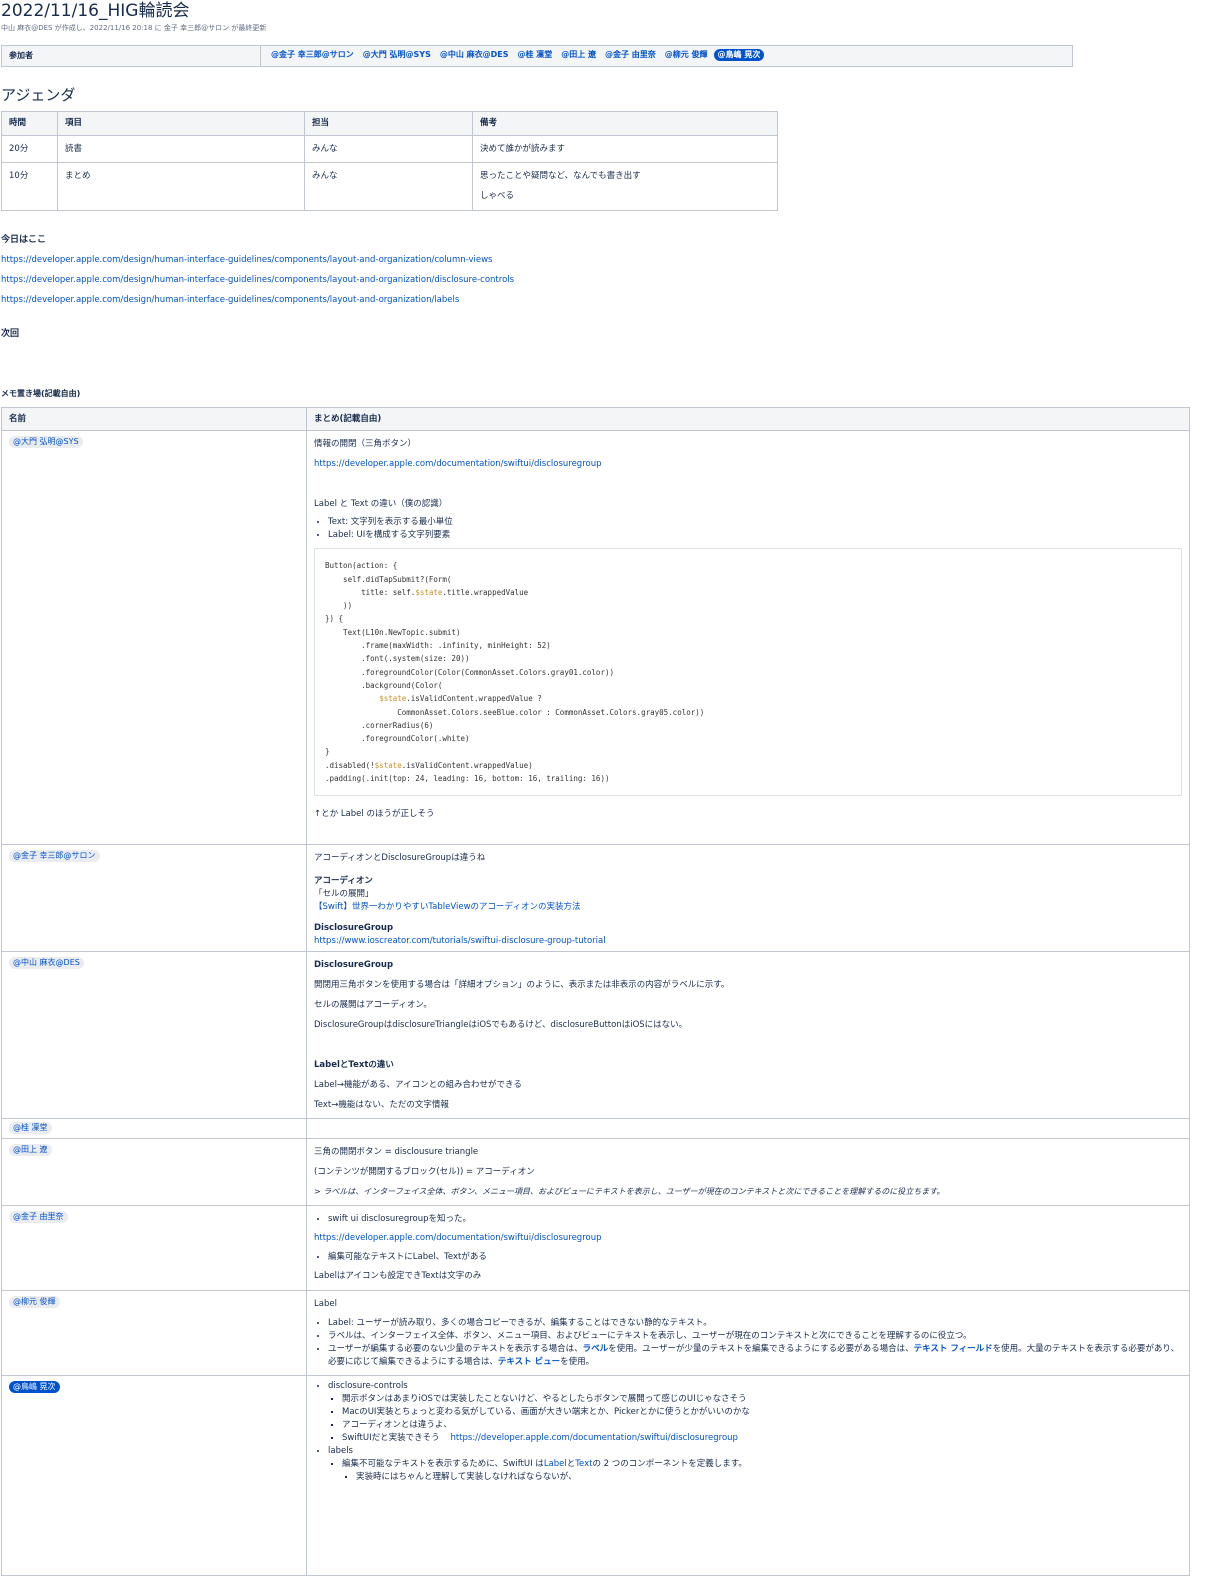  Describe the element at coordinates (625, 124) in the screenshot. I see `agenda-header: 備考` at that location.